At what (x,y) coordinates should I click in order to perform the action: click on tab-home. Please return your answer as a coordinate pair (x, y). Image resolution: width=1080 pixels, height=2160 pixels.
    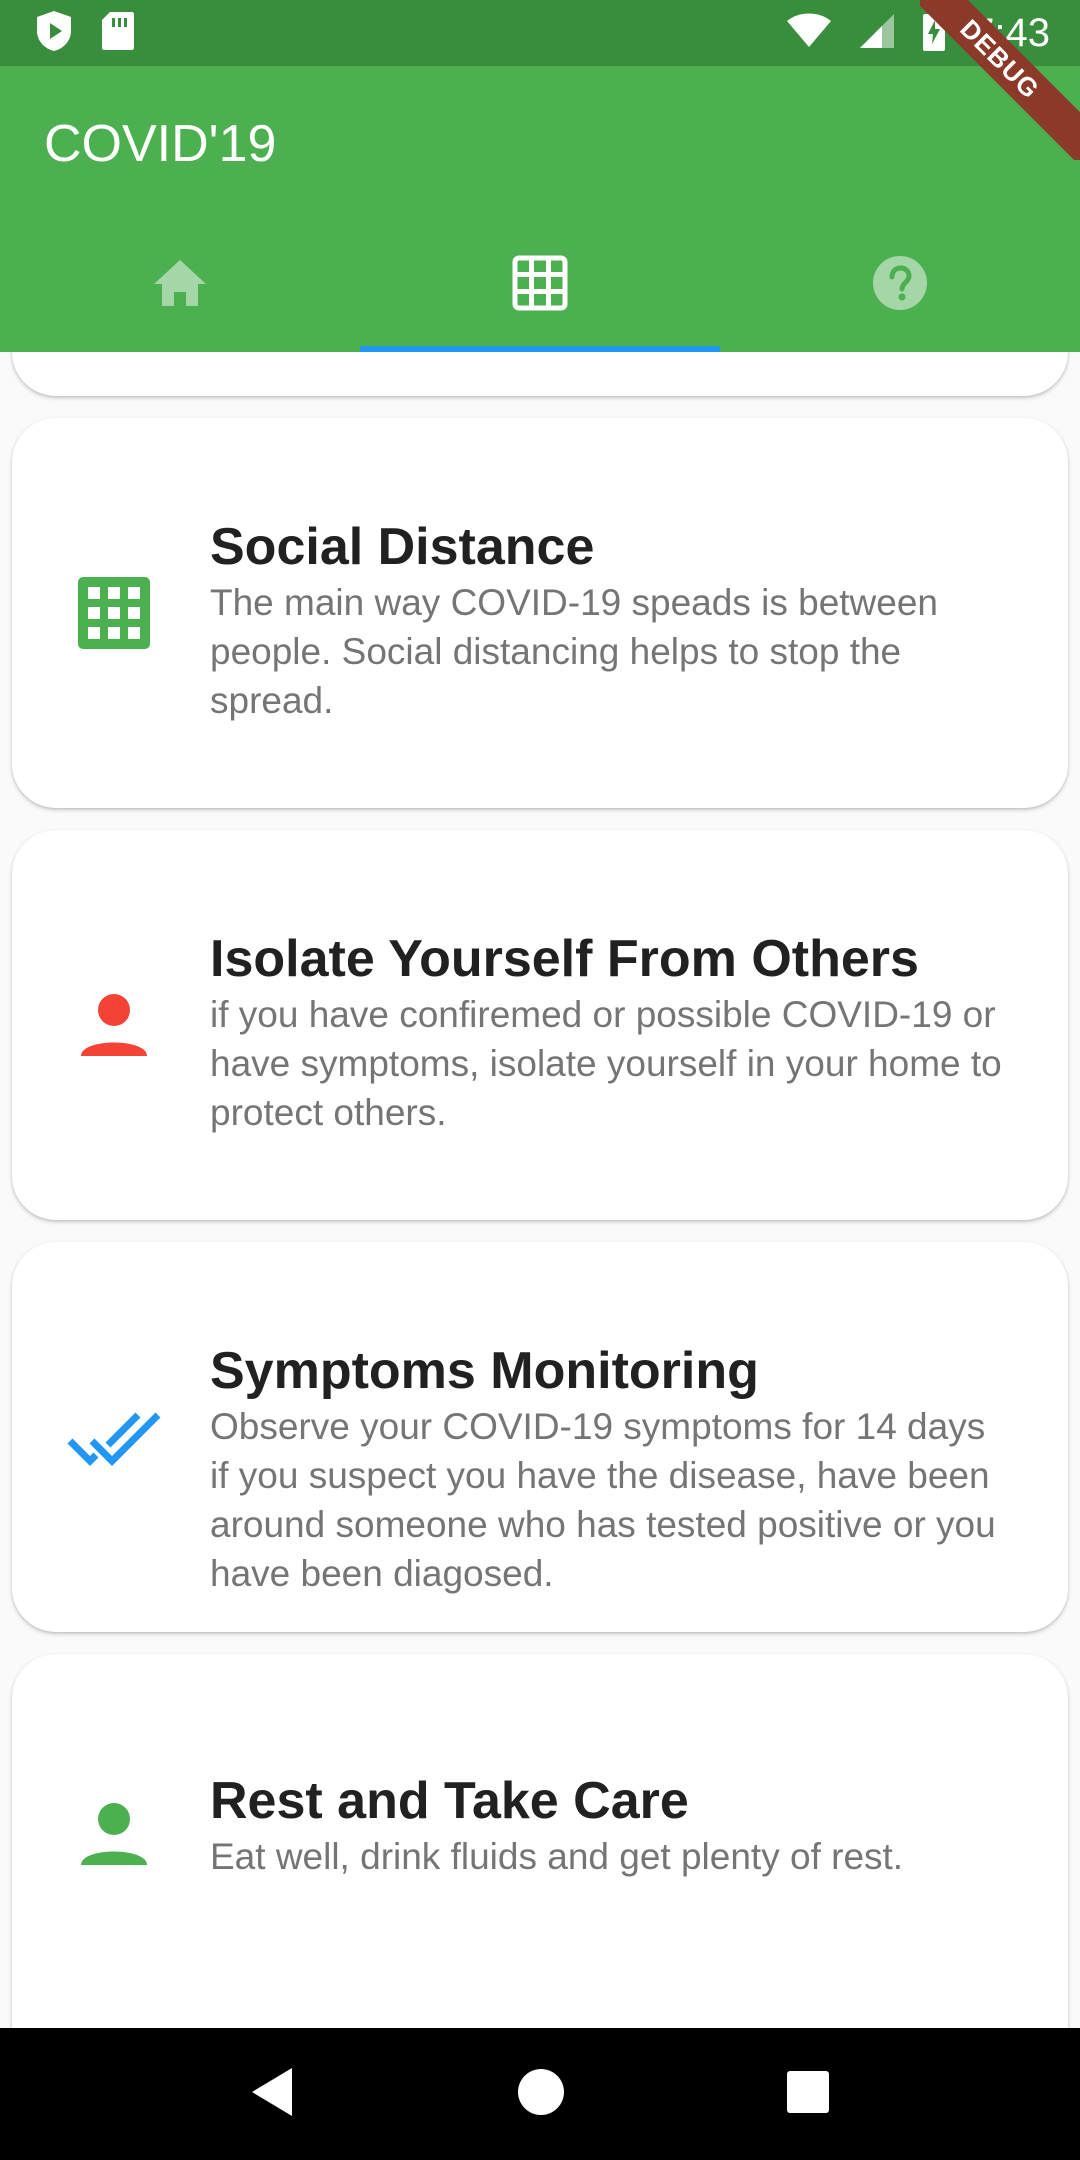
    Looking at the image, I should click on (180, 285).